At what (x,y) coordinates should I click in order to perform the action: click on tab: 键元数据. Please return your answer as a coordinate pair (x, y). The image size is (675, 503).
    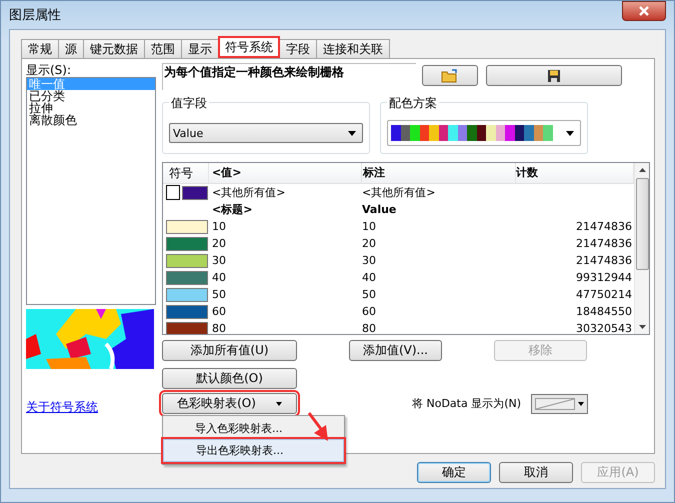
    Looking at the image, I should click on (114, 48).